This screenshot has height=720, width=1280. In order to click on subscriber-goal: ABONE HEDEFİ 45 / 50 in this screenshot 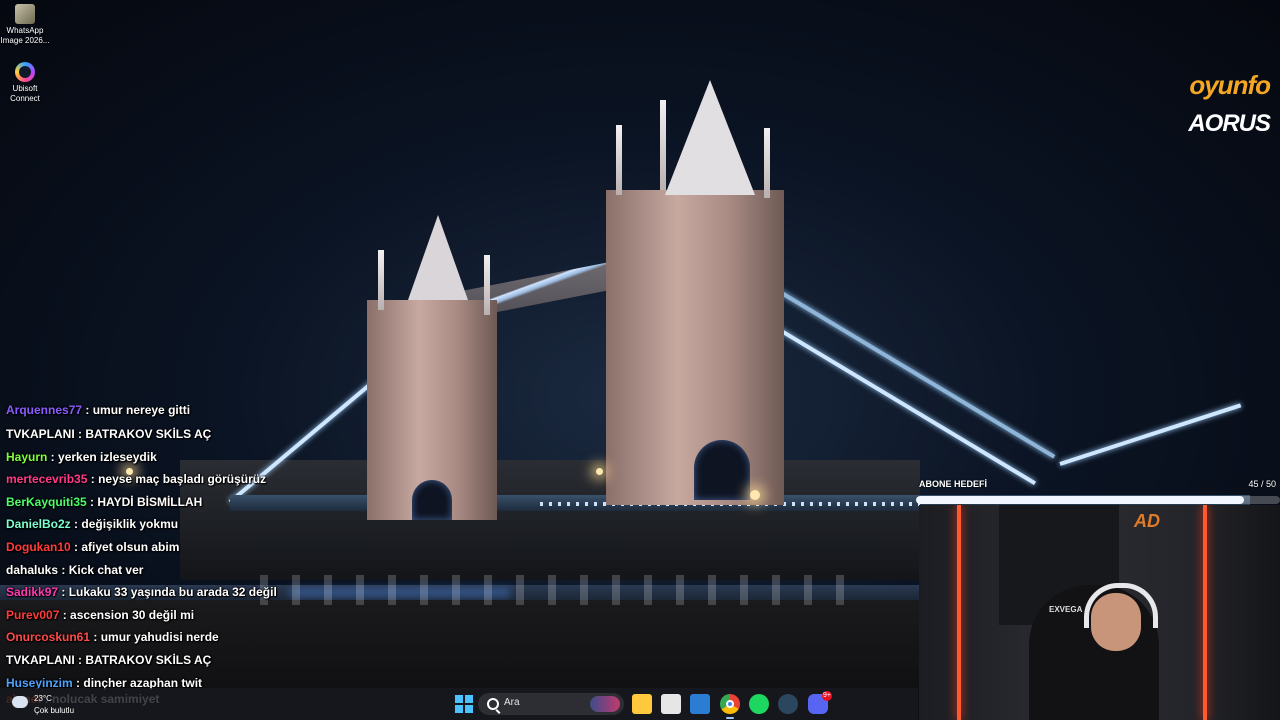, I will do `click(1098, 490)`.